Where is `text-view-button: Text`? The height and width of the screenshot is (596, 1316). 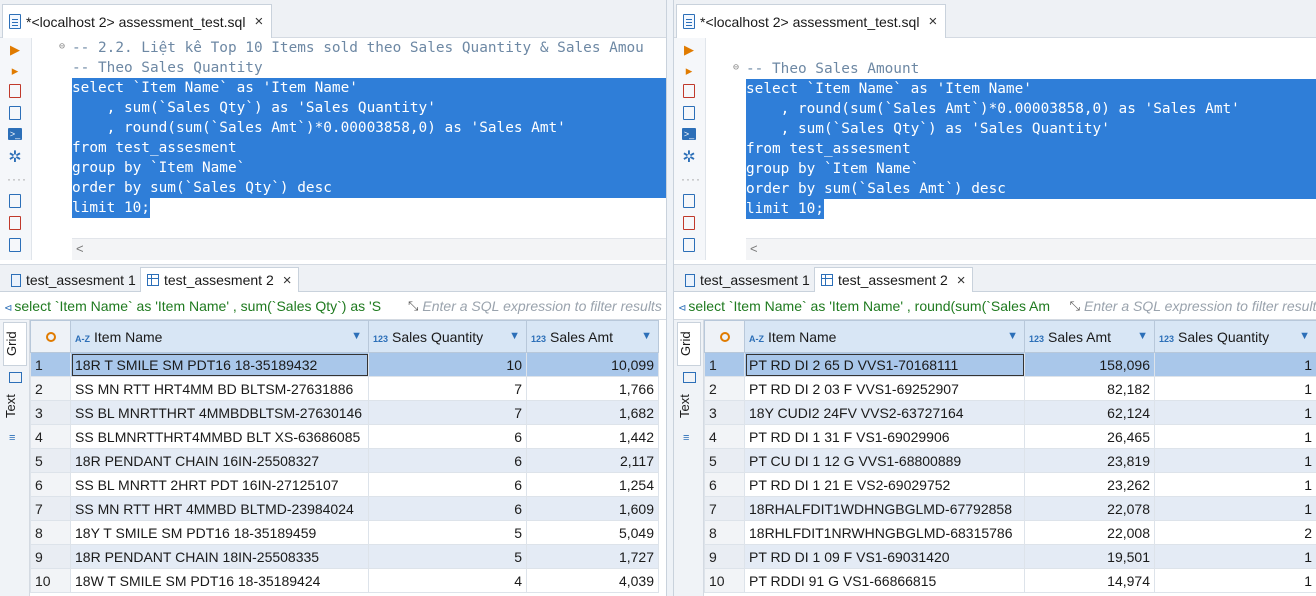
text-view-button: Text is located at coordinates (689, 406).